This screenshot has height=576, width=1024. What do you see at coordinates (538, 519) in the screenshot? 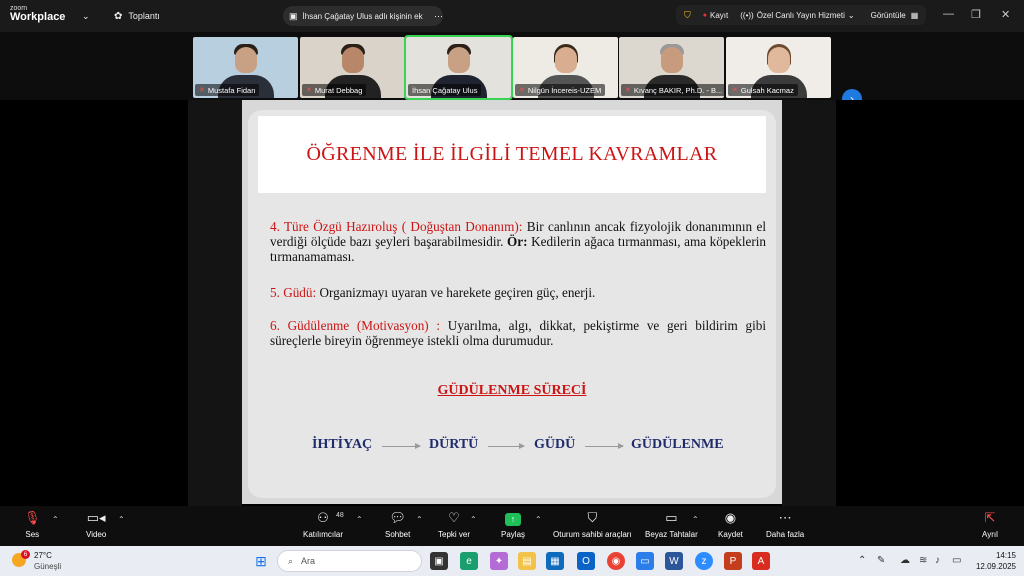
I see `share-options-caret-icon: ⌃` at bounding box center [538, 519].